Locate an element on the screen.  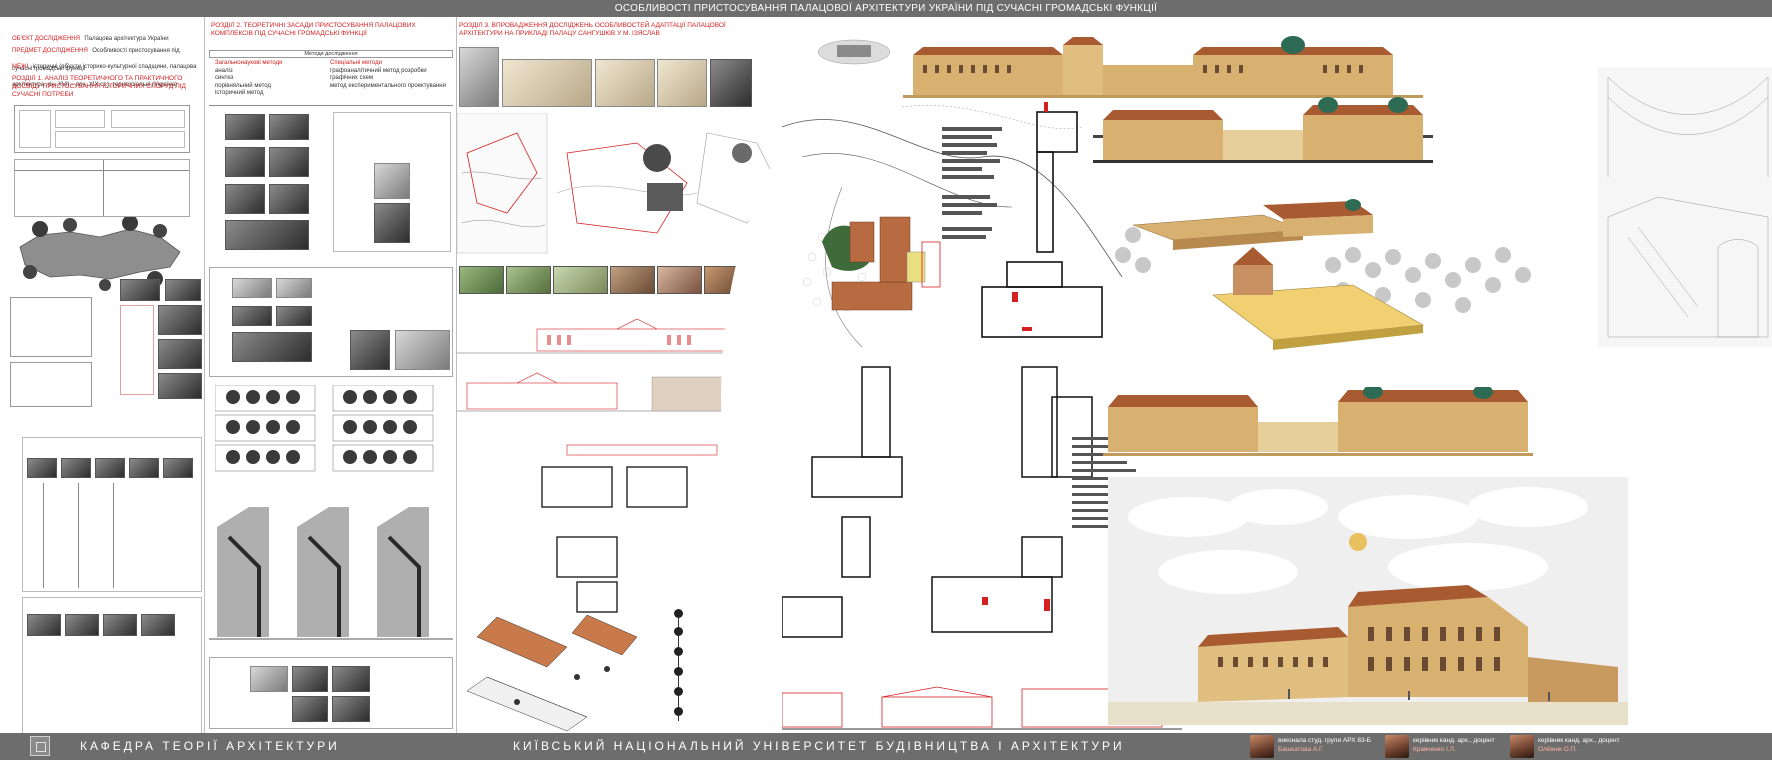
special-methods-label: Спеціальні методи is located at coordinates (356, 63).